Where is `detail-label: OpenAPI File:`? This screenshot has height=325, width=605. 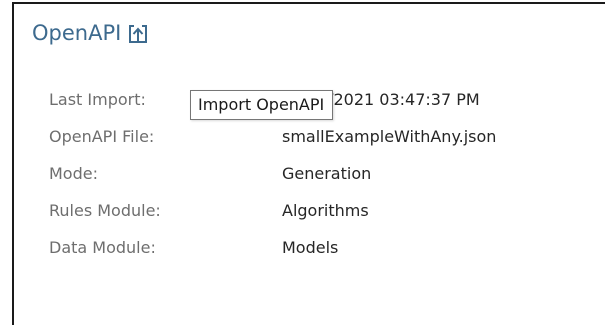
detail-label: OpenAPI File: is located at coordinates (102, 136).